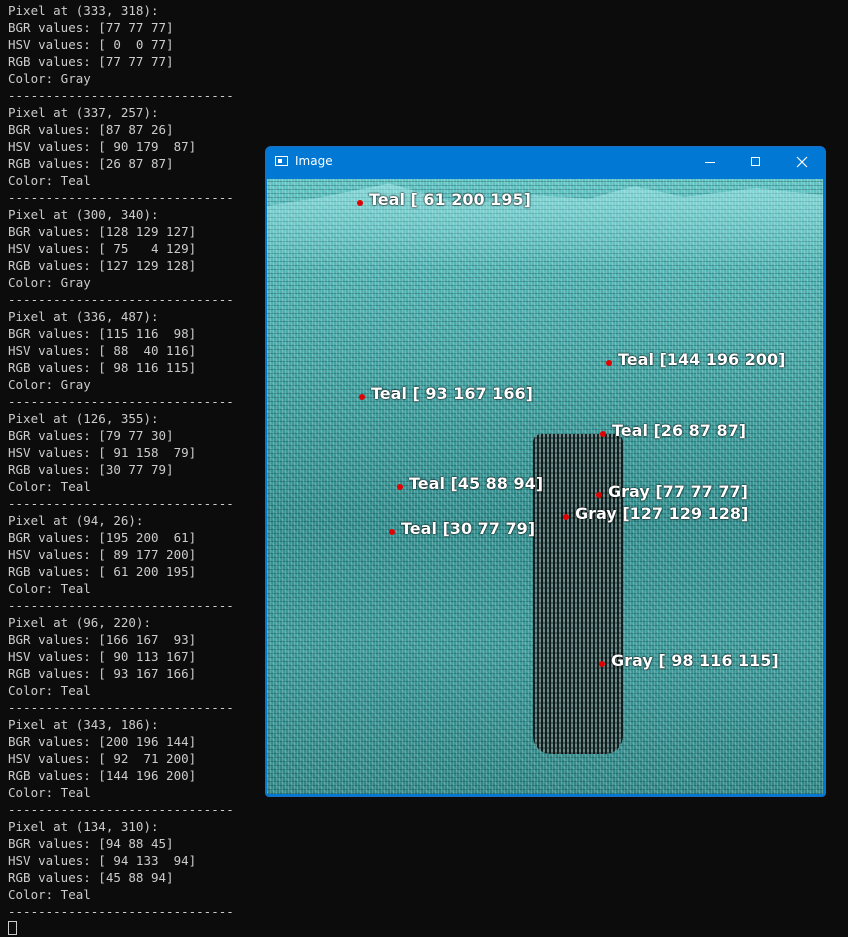 Image resolution: width=848 pixels, height=937 pixels. What do you see at coordinates (83, 10) in the screenshot?
I see `console-line: Pixel at (333, 318):` at bounding box center [83, 10].